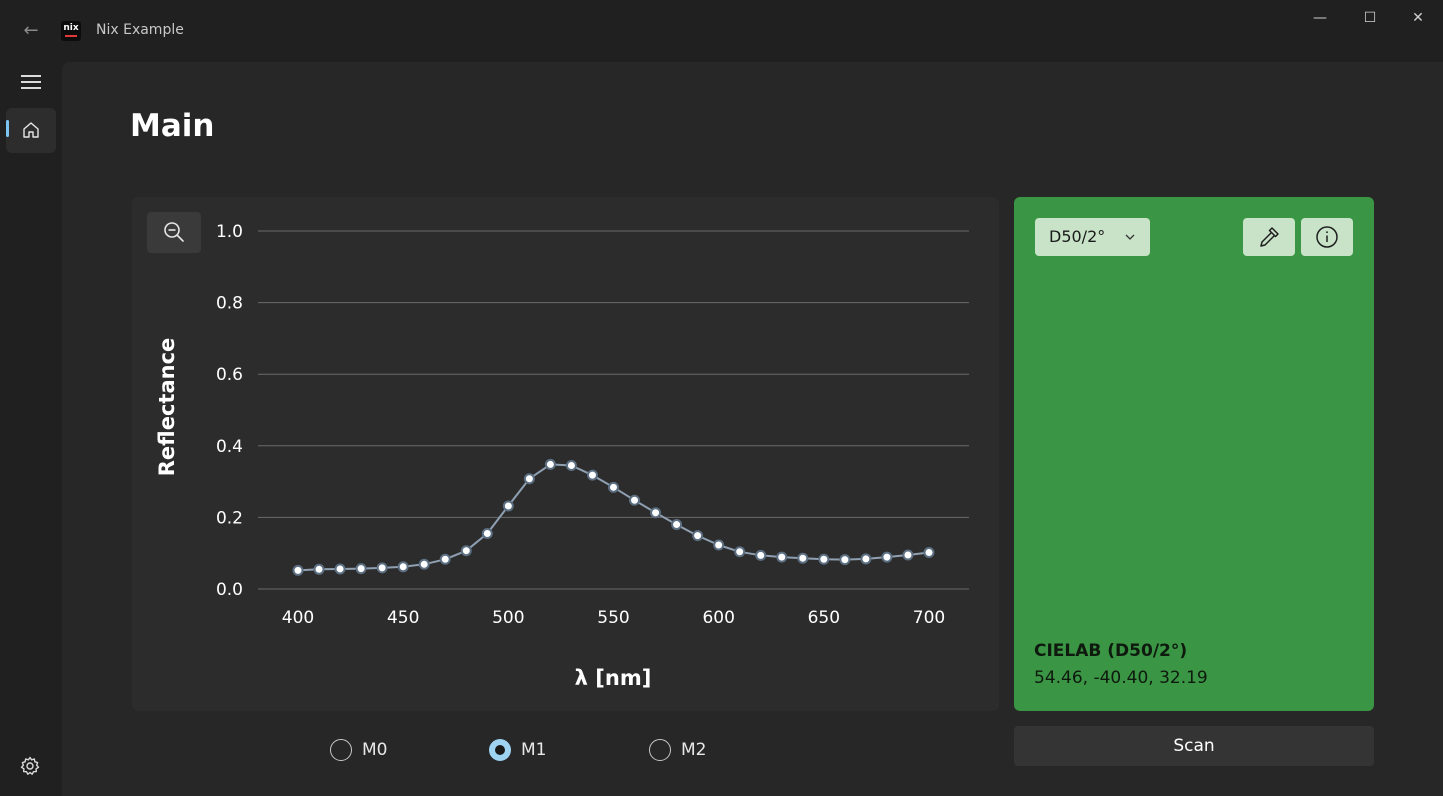 The image size is (1443, 796). I want to click on radio-m1-circle, so click(500, 750).